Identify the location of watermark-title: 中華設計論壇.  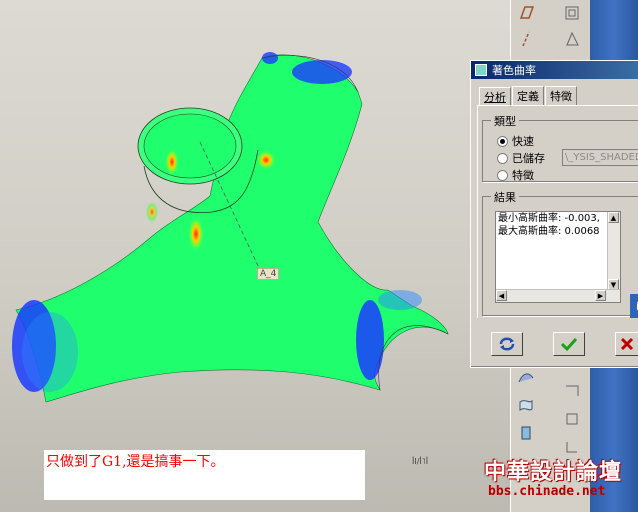
(553, 472).